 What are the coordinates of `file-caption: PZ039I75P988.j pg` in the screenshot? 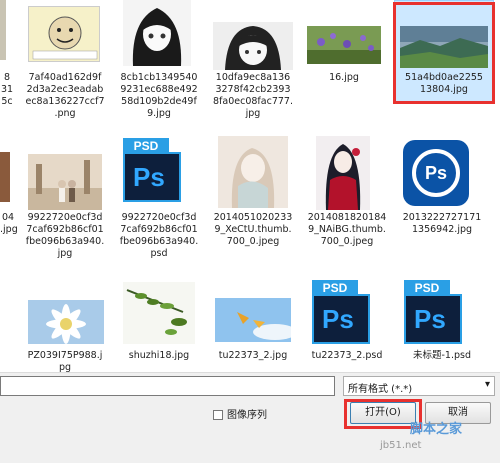 It's located at (65, 362).